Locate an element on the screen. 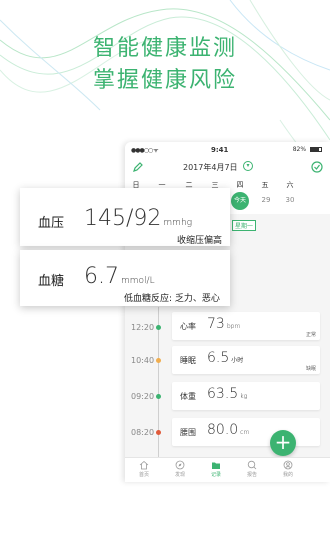 The width and height of the screenshot is (330, 550). tab-record: 记录 is located at coordinates (216, 469).